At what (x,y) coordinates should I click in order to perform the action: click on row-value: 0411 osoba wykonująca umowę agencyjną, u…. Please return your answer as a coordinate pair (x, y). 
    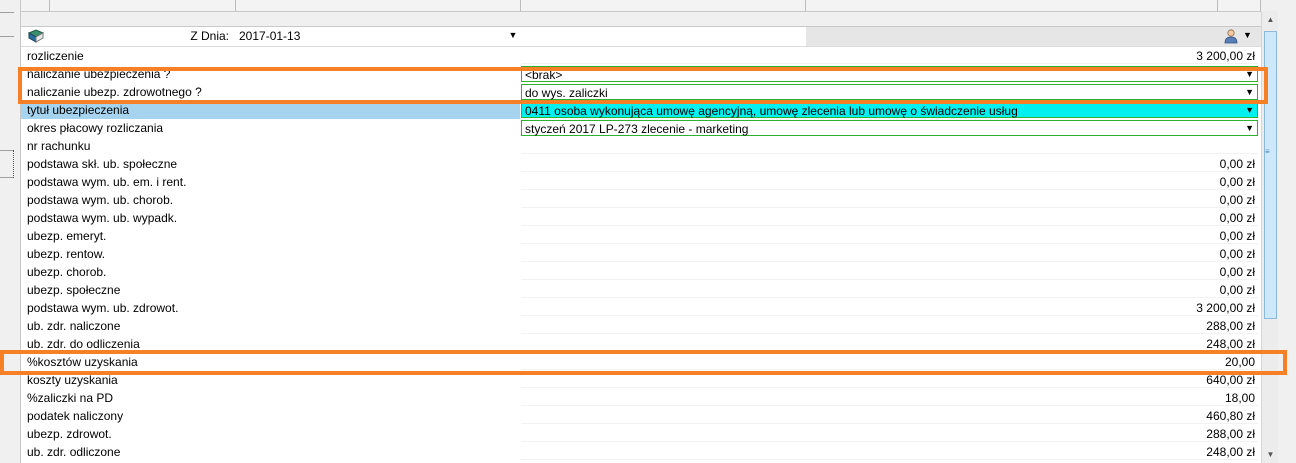
    Looking at the image, I should click on (771, 111).